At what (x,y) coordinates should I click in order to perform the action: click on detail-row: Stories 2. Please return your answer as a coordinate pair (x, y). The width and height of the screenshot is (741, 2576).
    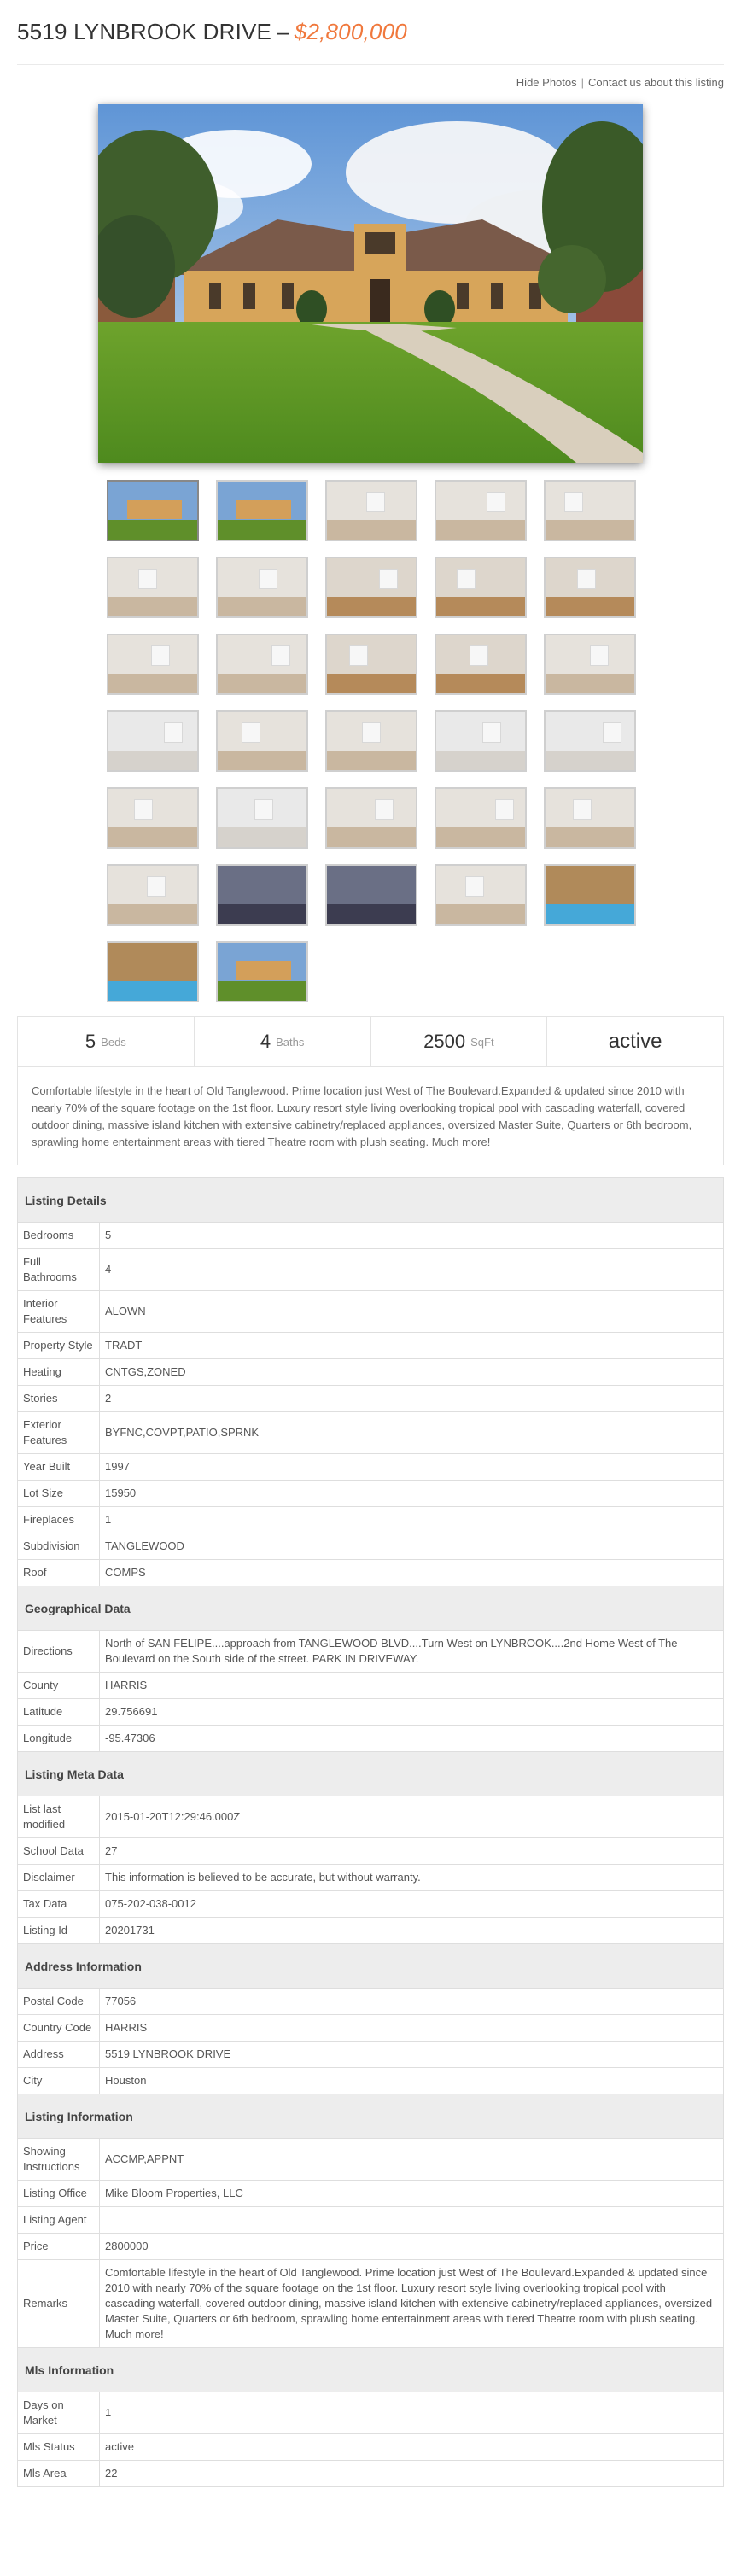
    Looking at the image, I should click on (370, 1398).